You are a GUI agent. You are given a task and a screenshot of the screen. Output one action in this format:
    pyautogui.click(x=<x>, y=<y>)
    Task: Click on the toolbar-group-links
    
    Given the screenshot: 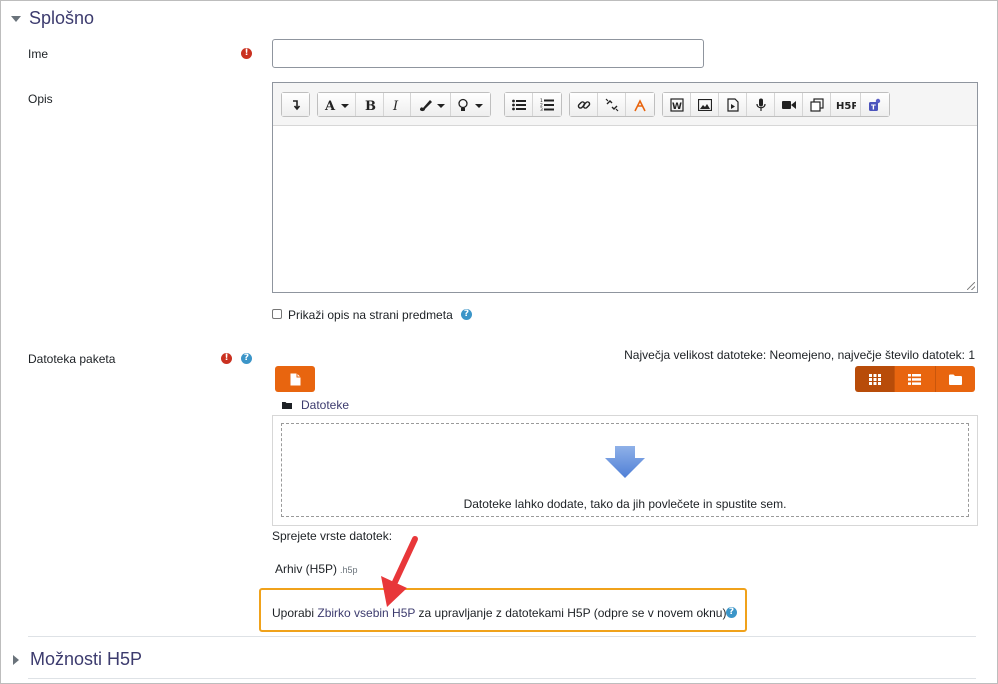 What is the action you would take?
    pyautogui.click(x=612, y=104)
    